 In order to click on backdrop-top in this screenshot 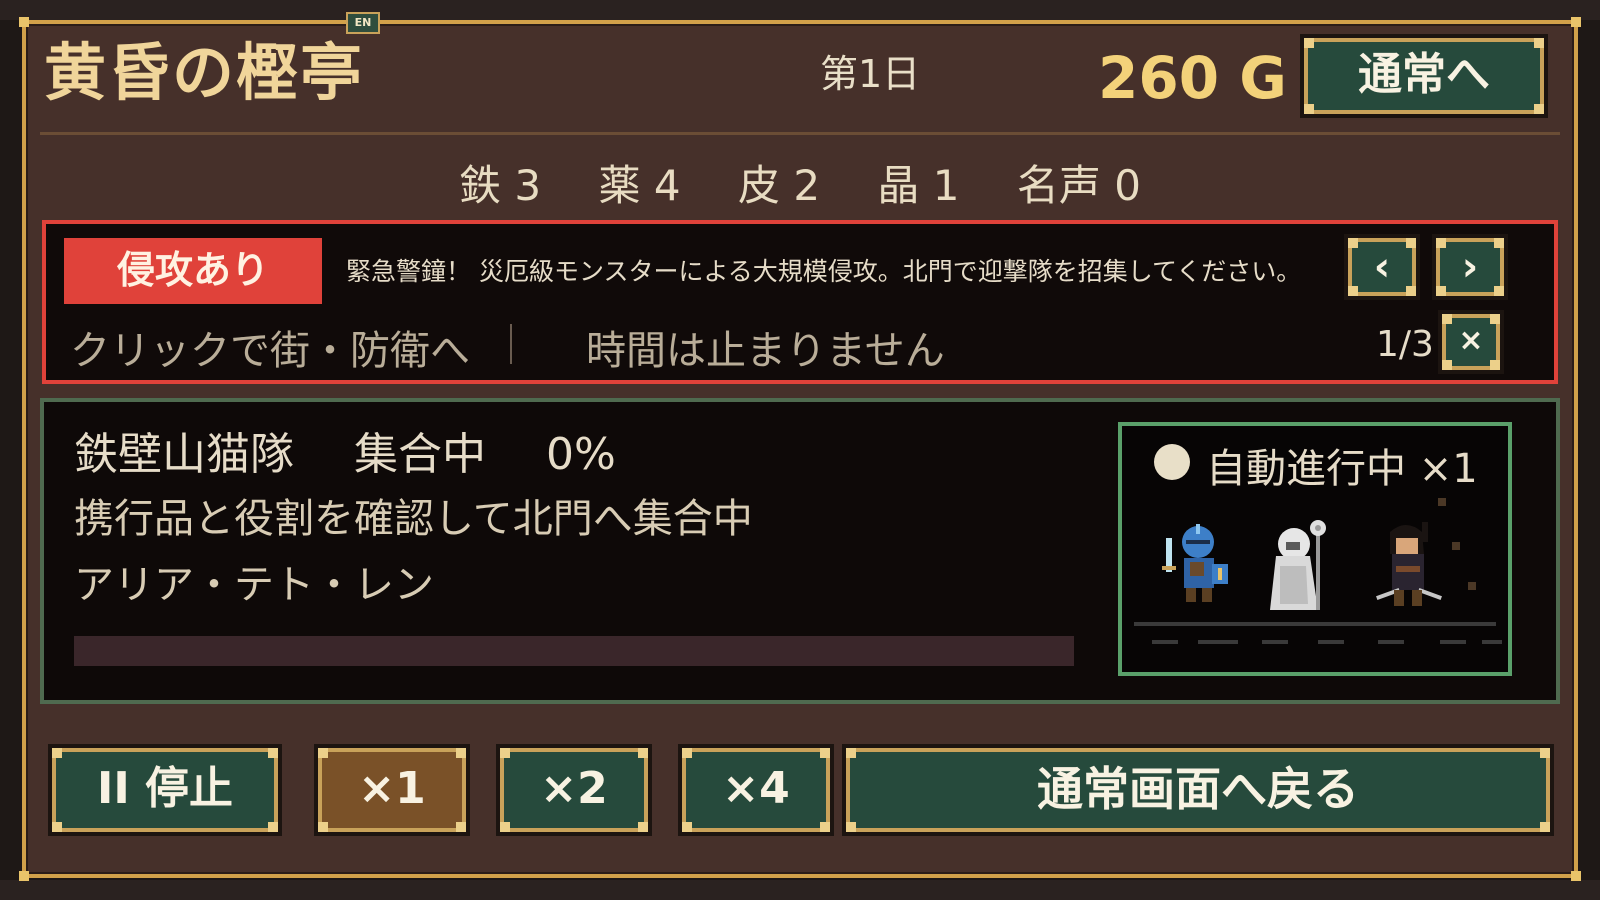, I will do `click(800, 10)`.